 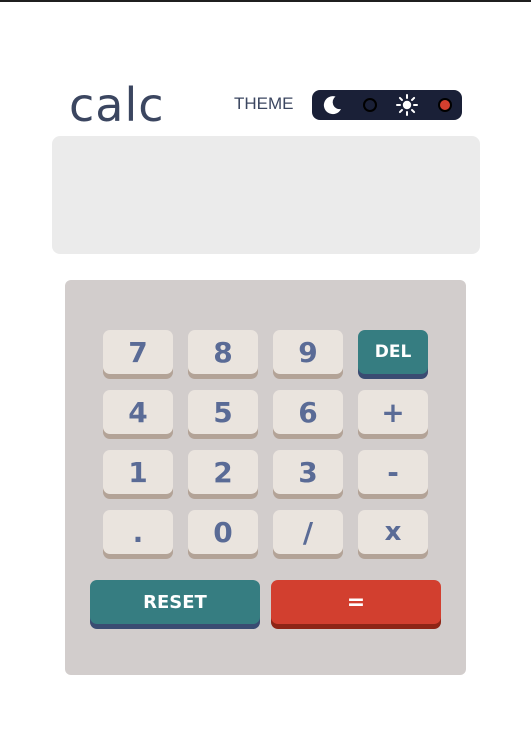 What do you see at coordinates (332, 105) in the screenshot?
I see `moon-icon` at bounding box center [332, 105].